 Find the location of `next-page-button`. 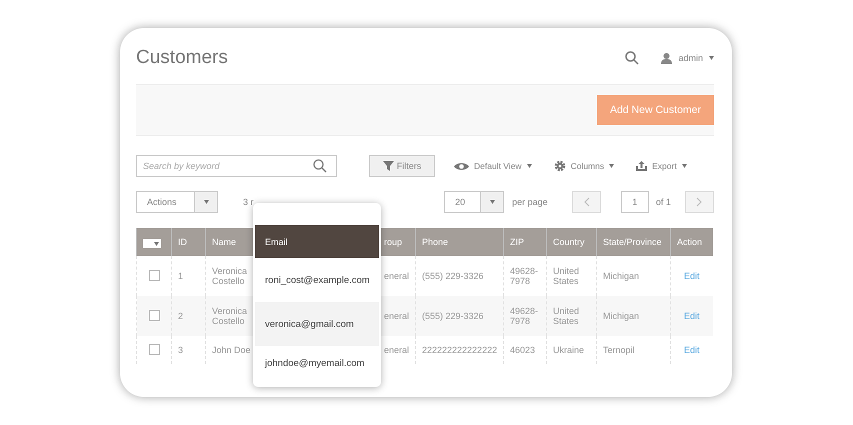

next-page-button is located at coordinates (699, 202).